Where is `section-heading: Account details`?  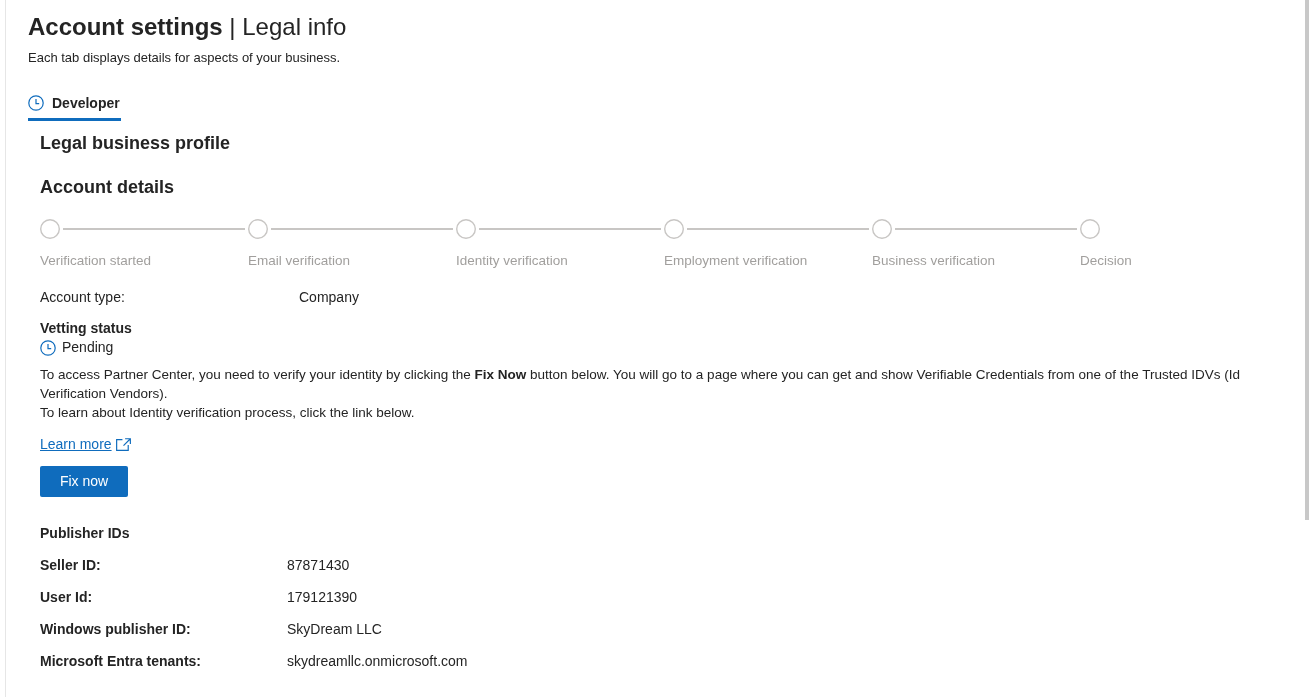 section-heading: Account details is located at coordinates (107, 187).